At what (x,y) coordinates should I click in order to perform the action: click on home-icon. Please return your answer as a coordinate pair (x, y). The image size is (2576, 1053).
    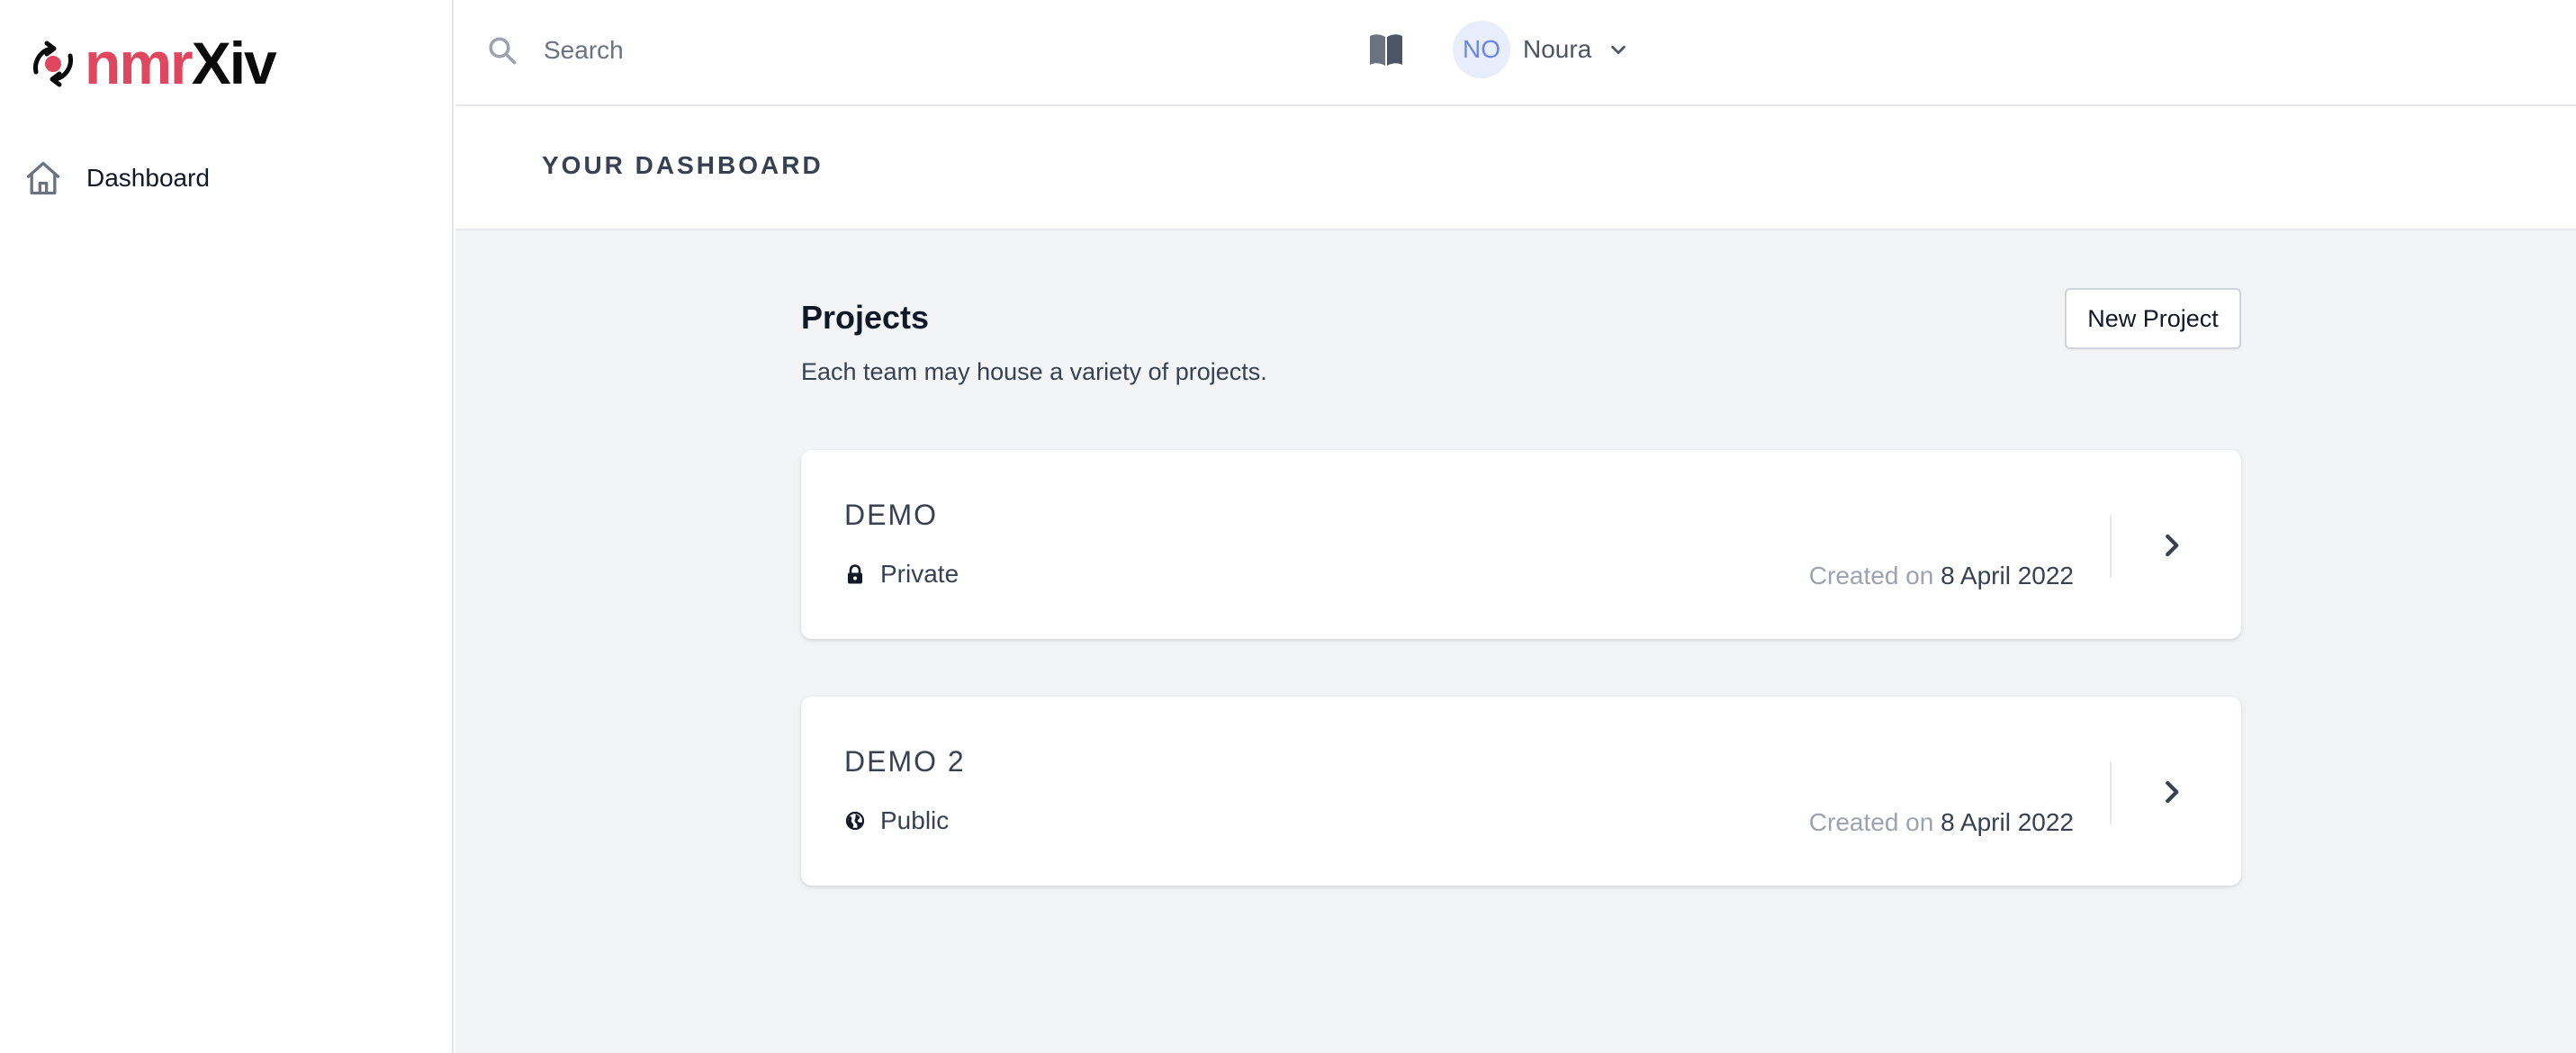
    Looking at the image, I should click on (43, 178).